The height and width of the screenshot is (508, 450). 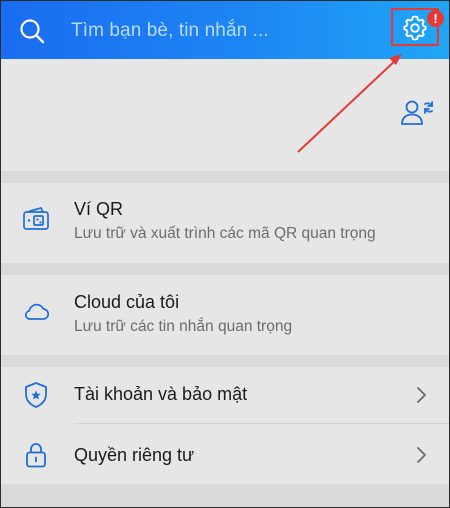 What do you see at coordinates (183, 326) in the screenshot?
I see `item-subtitle: Lưu trữ các tin nhắn quan trọng` at bounding box center [183, 326].